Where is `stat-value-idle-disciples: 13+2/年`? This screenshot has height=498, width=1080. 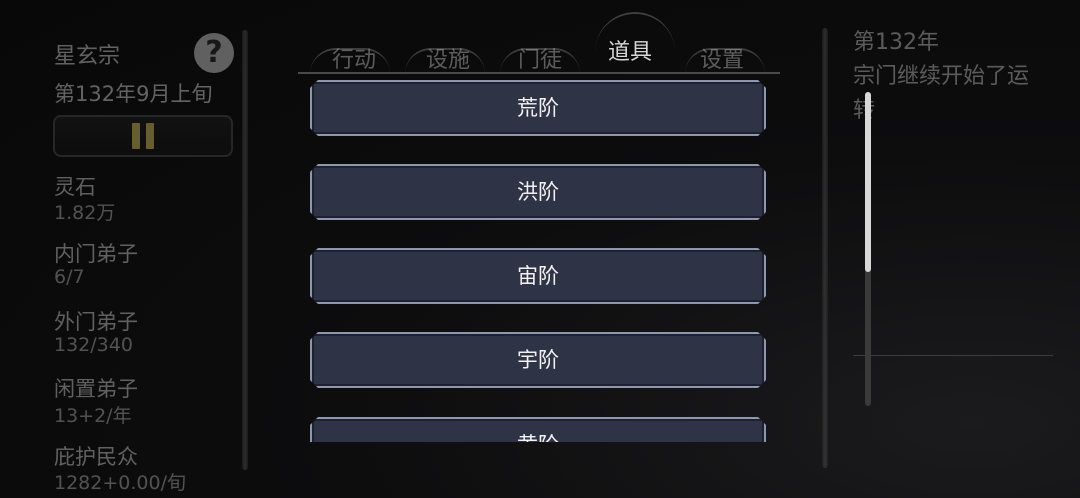
stat-value-idle-disciples: 13+2/年 is located at coordinates (93, 416).